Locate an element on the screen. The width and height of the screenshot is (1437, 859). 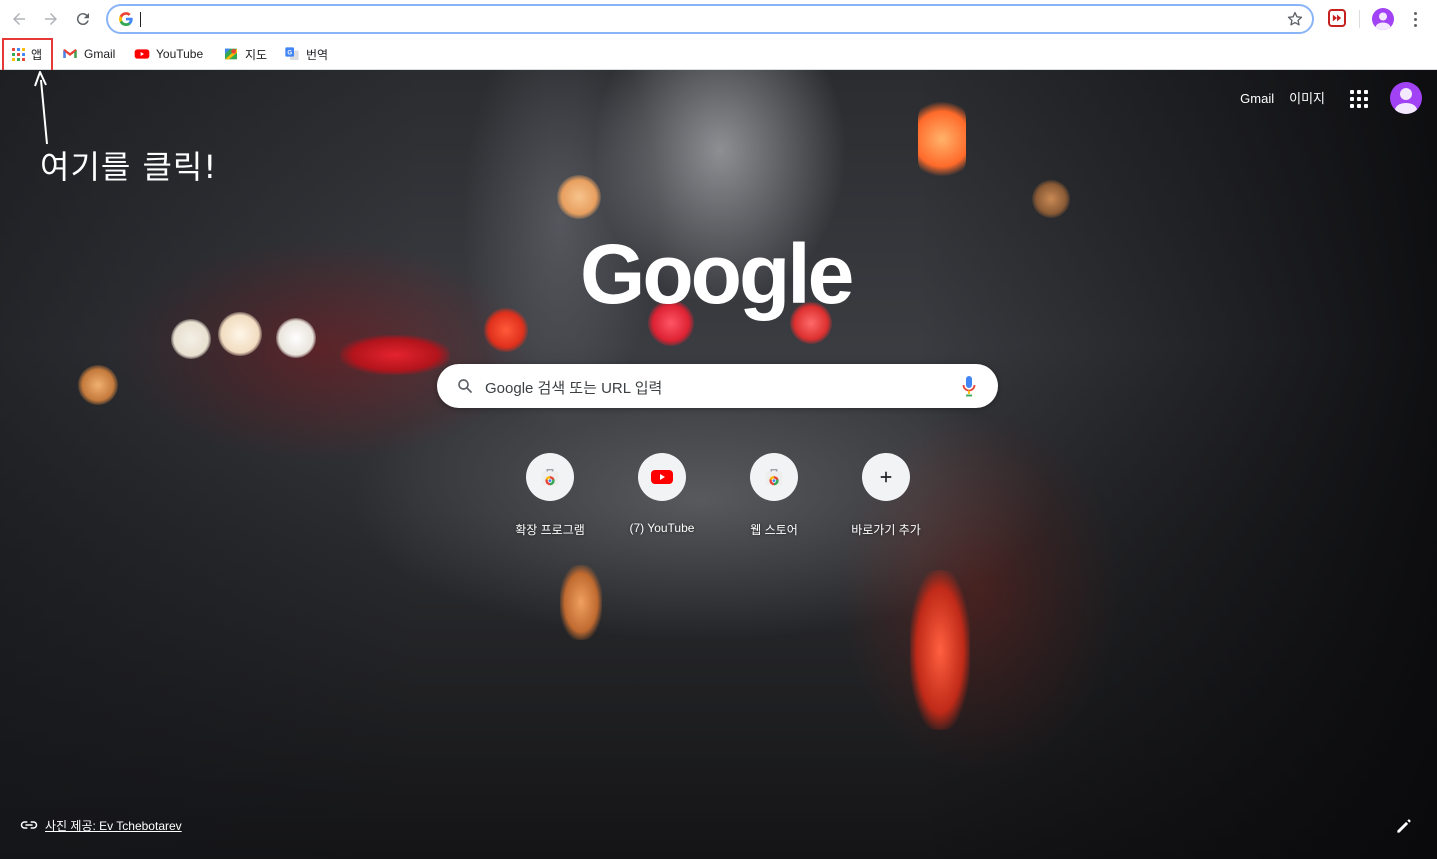
text-caret is located at coordinates (140, 19).